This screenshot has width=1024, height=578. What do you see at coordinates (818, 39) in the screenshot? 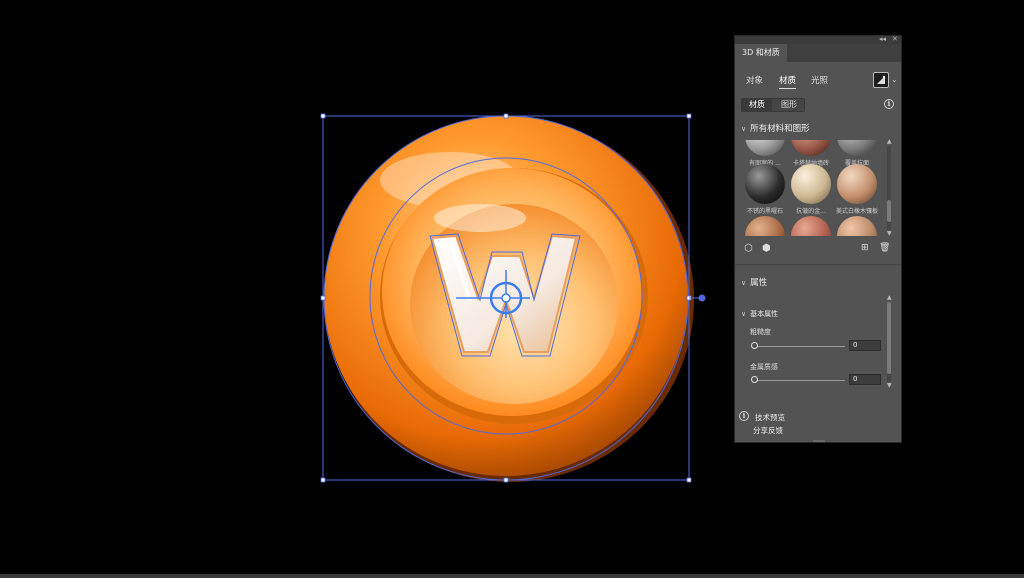
I see `panel-topbar: ◂◂ ✕` at bounding box center [818, 39].